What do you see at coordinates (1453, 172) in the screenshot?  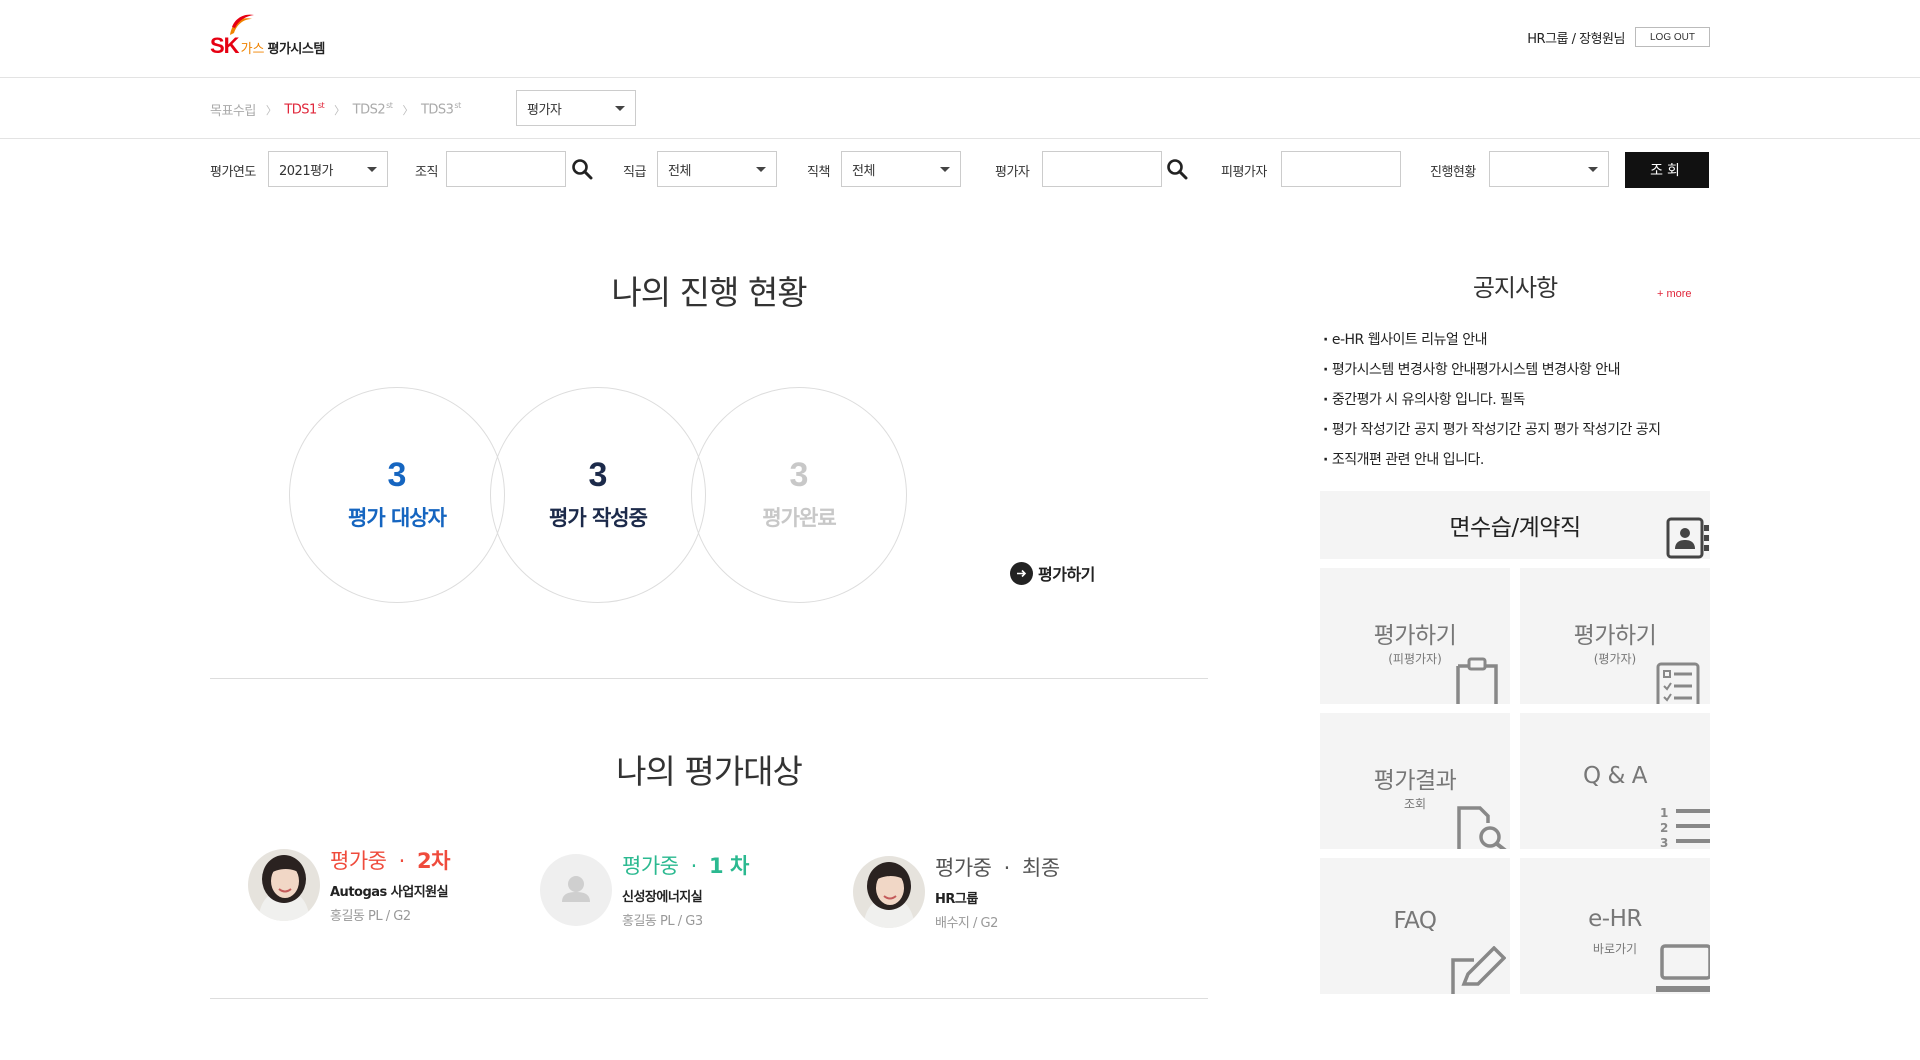 I see `status-label: 진행현황` at bounding box center [1453, 172].